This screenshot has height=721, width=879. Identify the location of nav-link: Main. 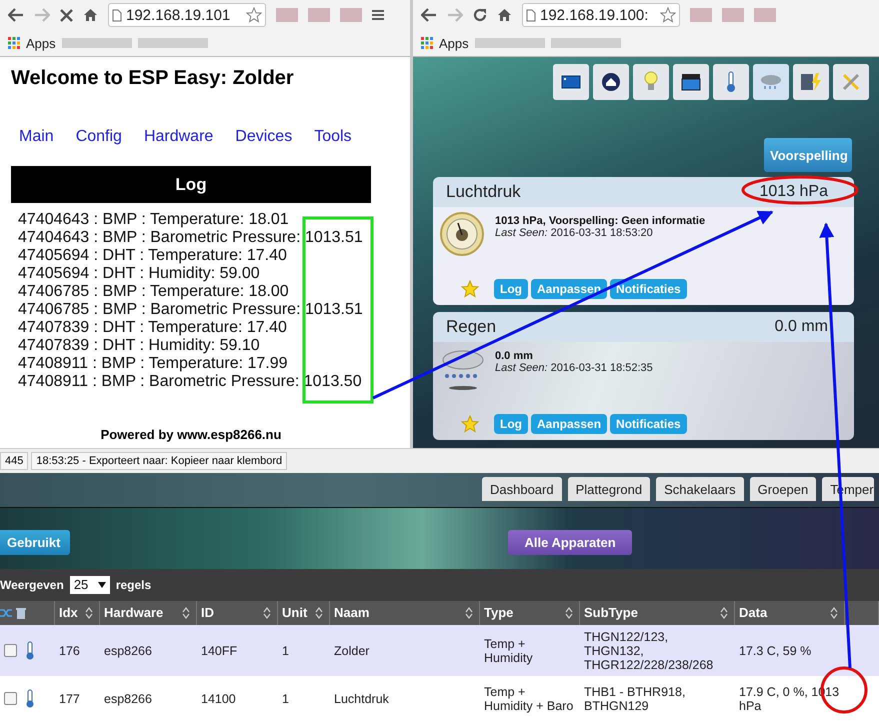
(36, 137).